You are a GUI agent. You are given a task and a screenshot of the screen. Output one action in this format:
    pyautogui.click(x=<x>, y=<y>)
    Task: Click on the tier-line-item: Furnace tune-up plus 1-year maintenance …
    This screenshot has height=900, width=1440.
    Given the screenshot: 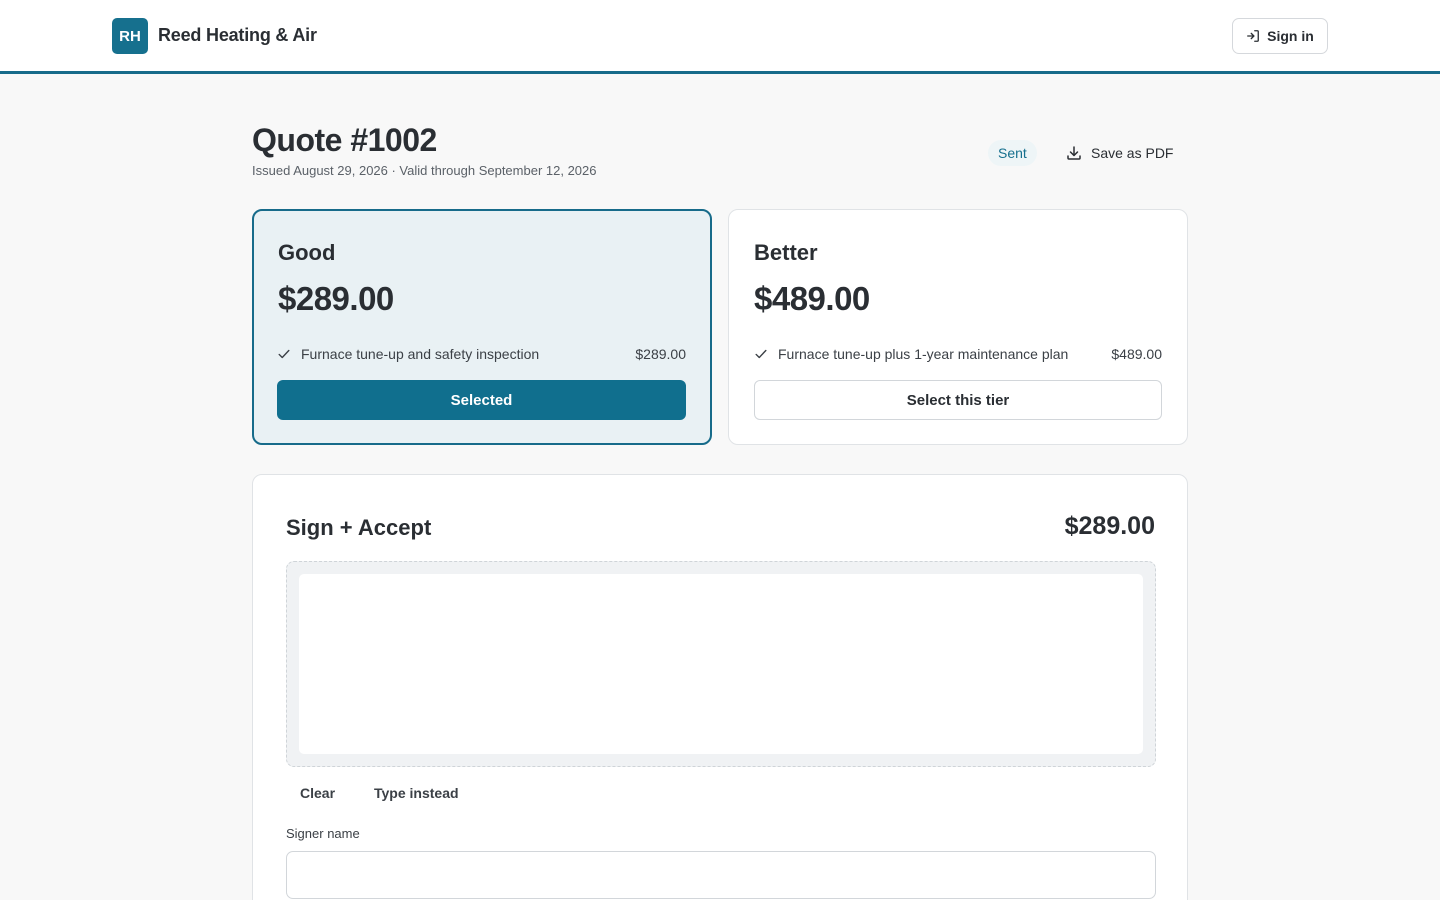 What is the action you would take?
    pyautogui.click(x=958, y=354)
    